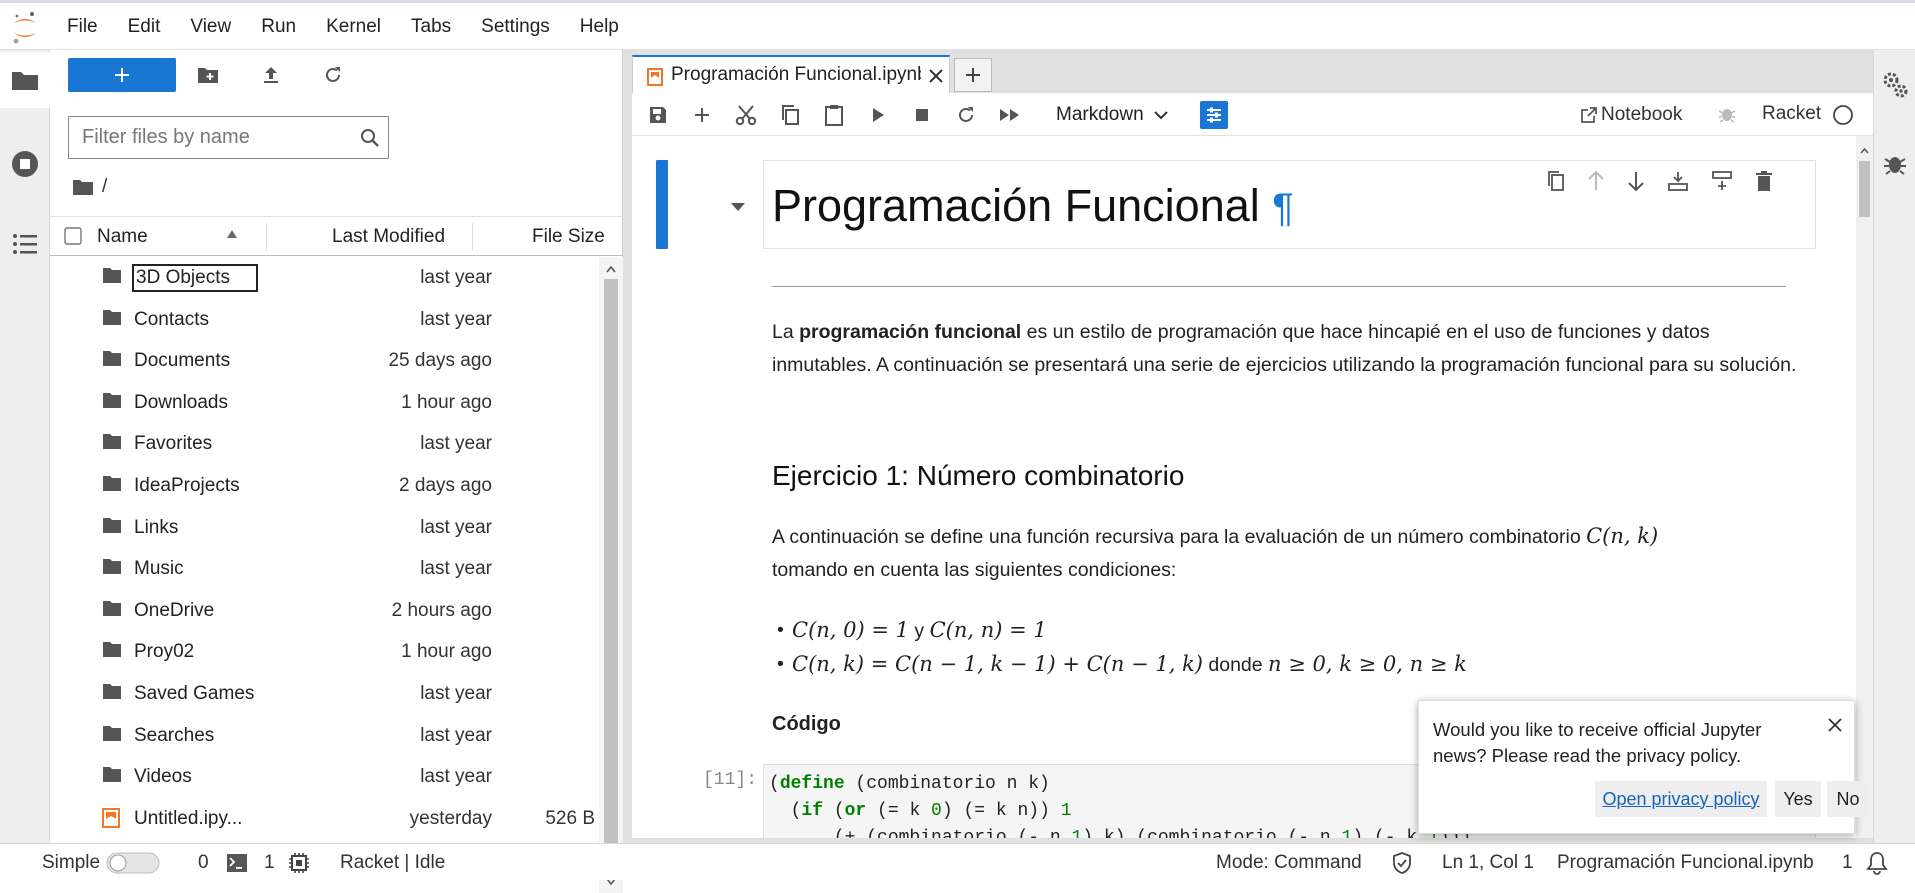 This screenshot has height=893, width=1915. I want to click on file-row: Videos last year, so click(324, 776).